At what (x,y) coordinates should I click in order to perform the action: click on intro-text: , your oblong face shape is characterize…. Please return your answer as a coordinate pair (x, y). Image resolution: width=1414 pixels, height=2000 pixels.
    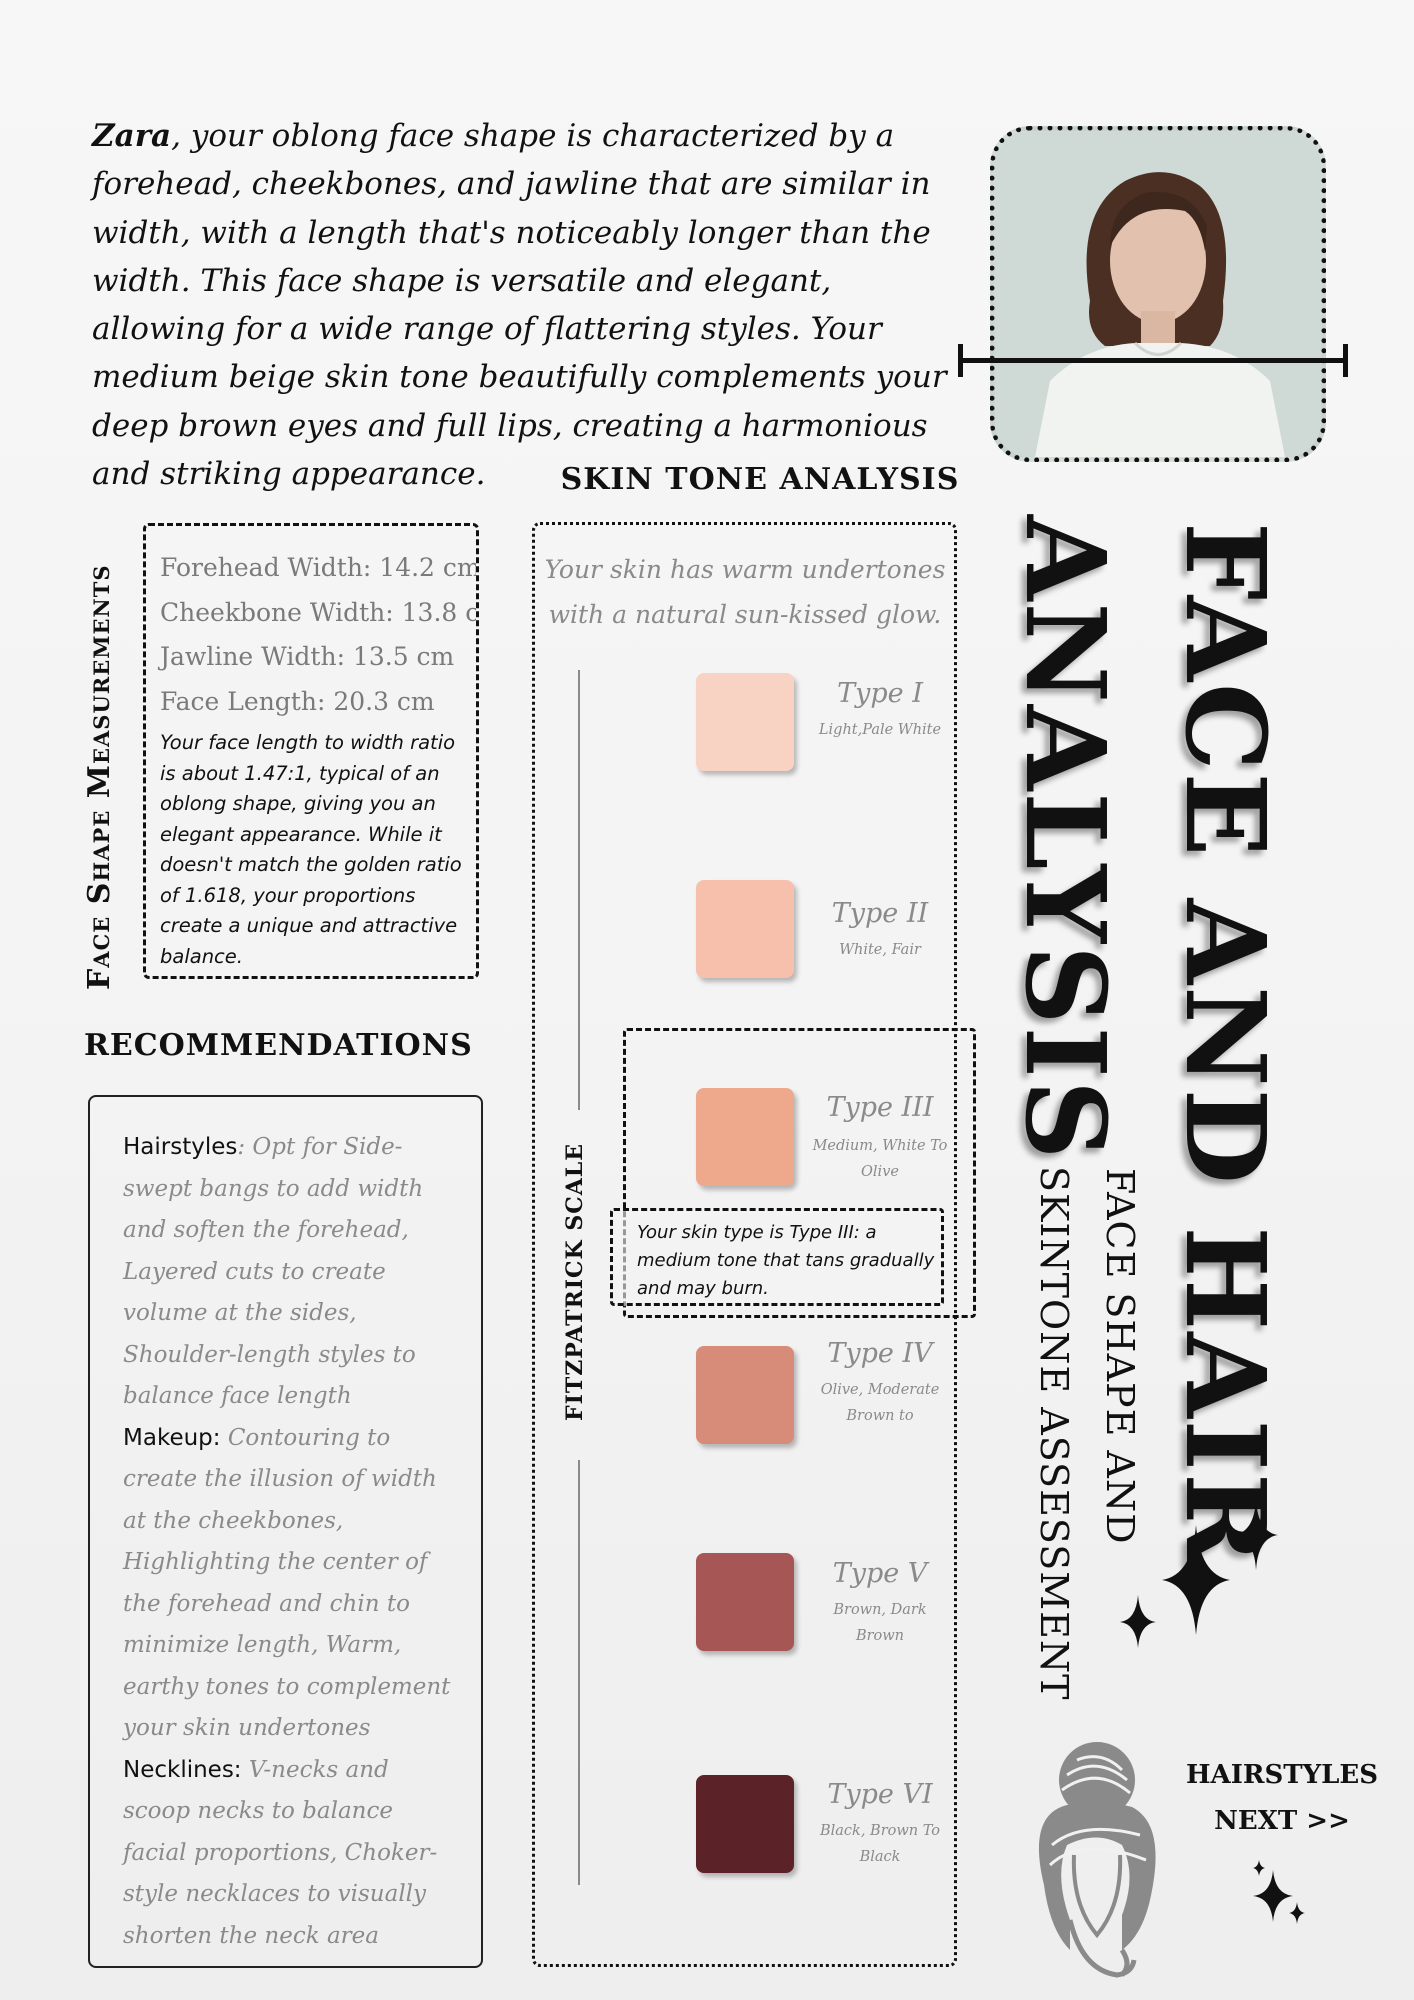
    Looking at the image, I should click on (519, 305).